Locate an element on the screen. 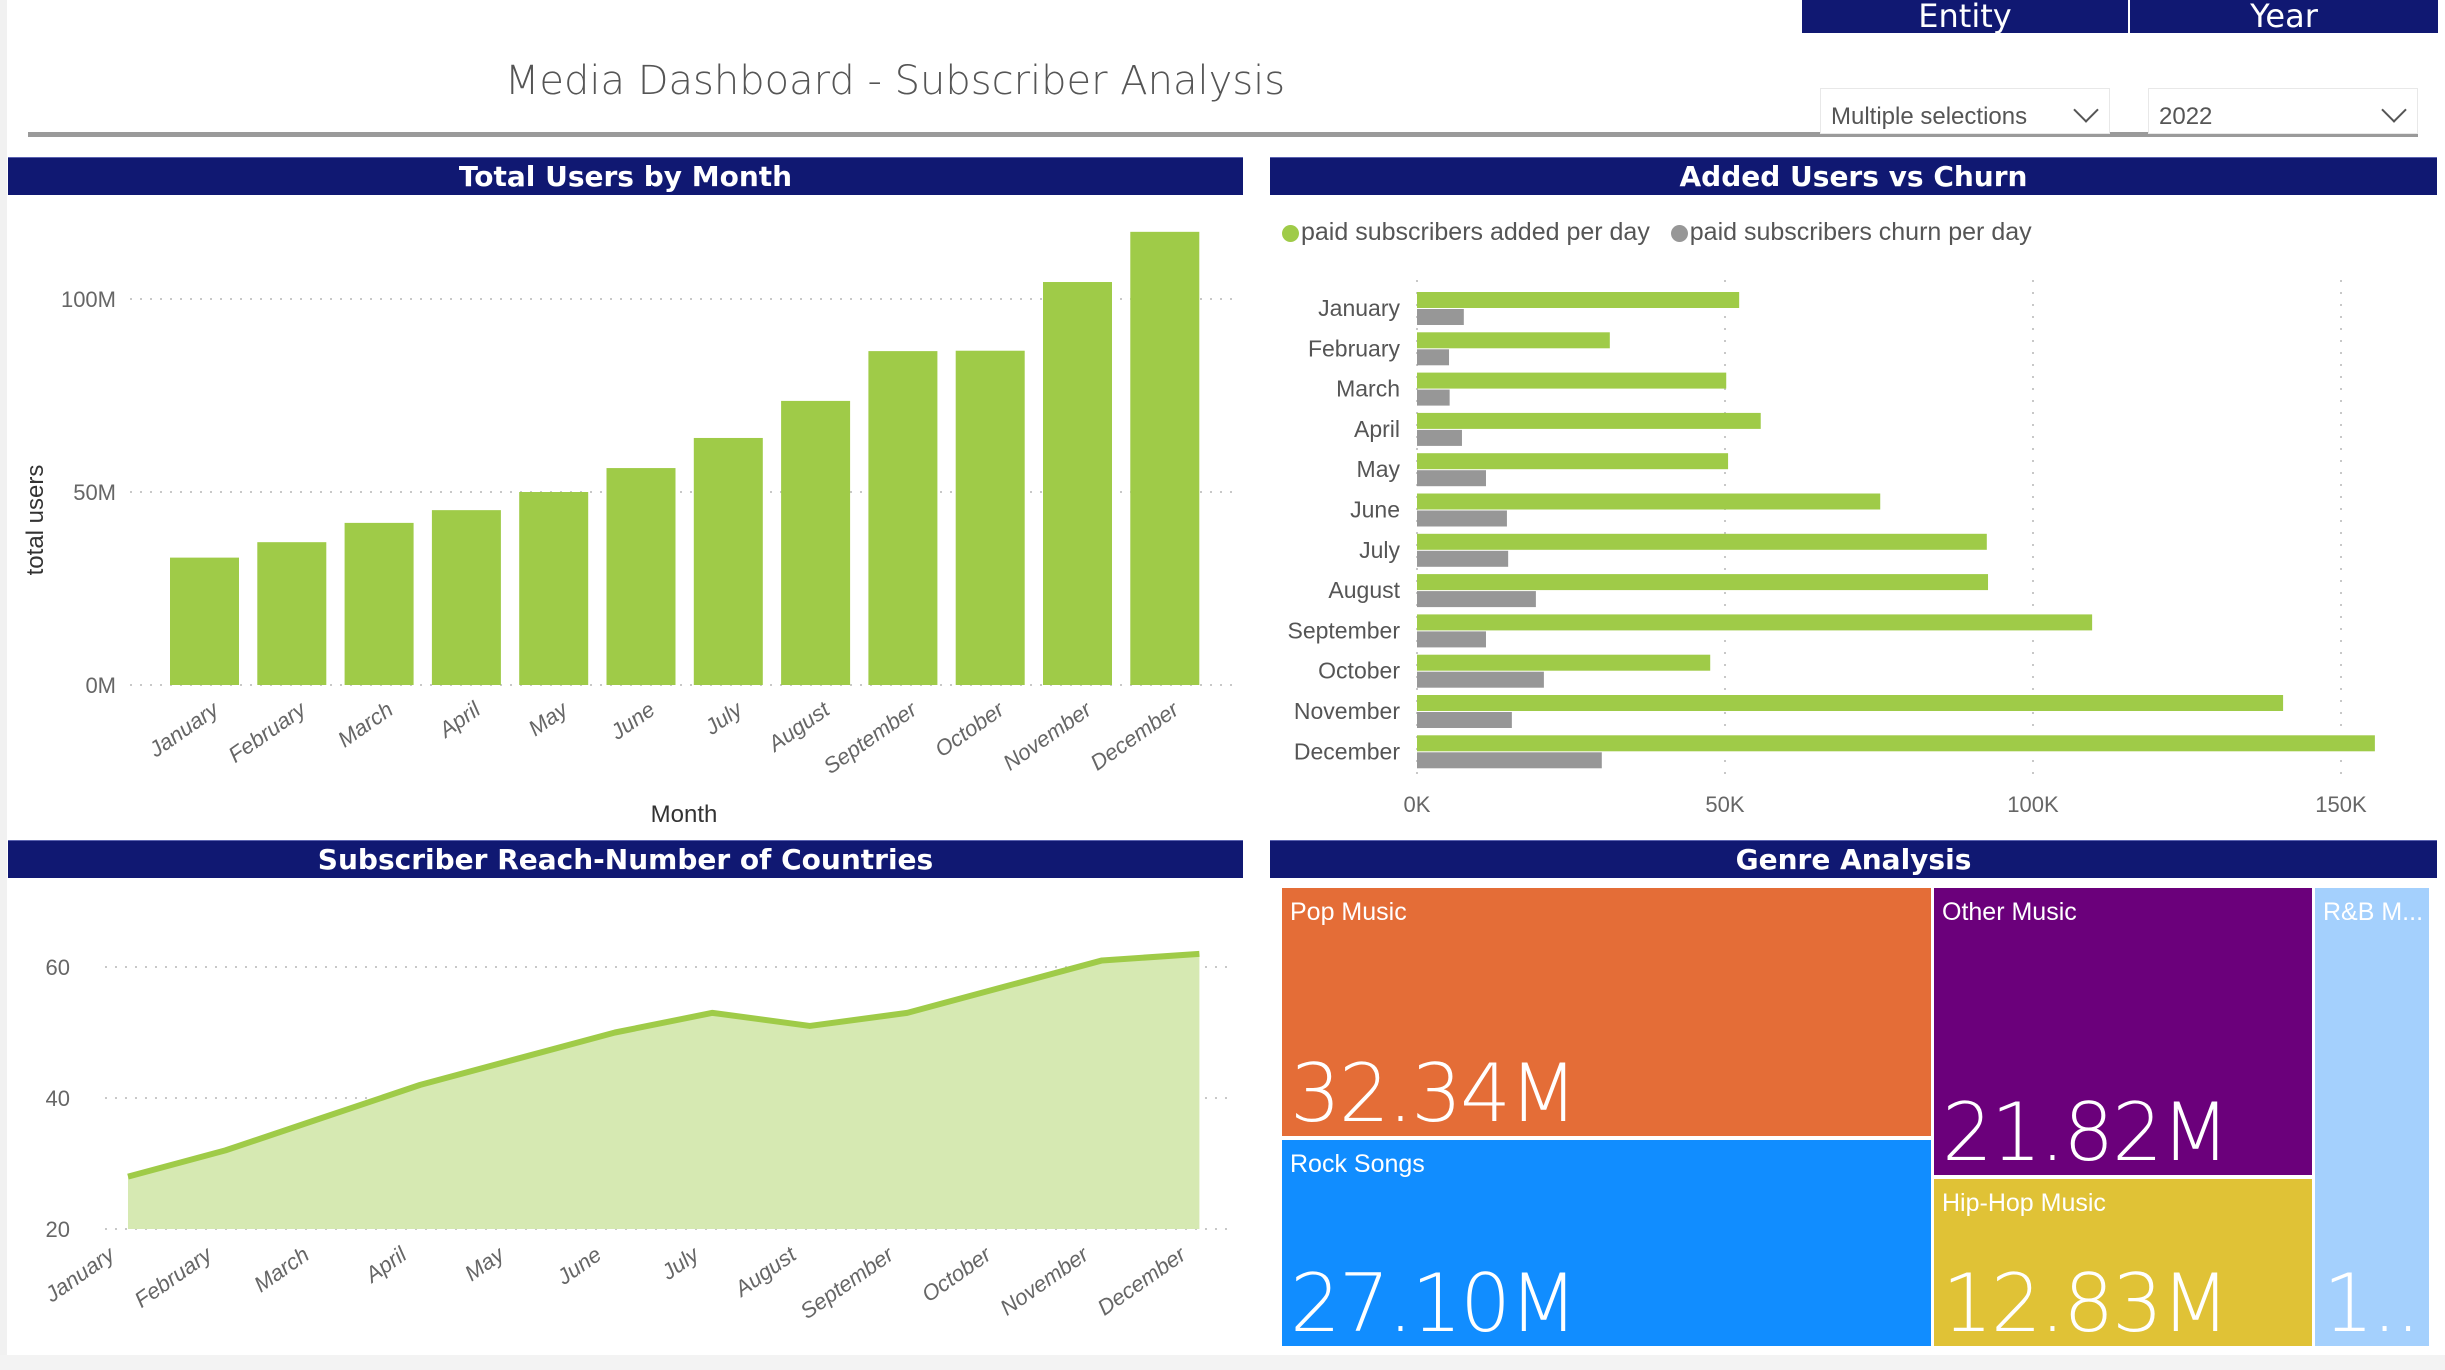  x-tick-label: April is located at coordinates (385, 1265).